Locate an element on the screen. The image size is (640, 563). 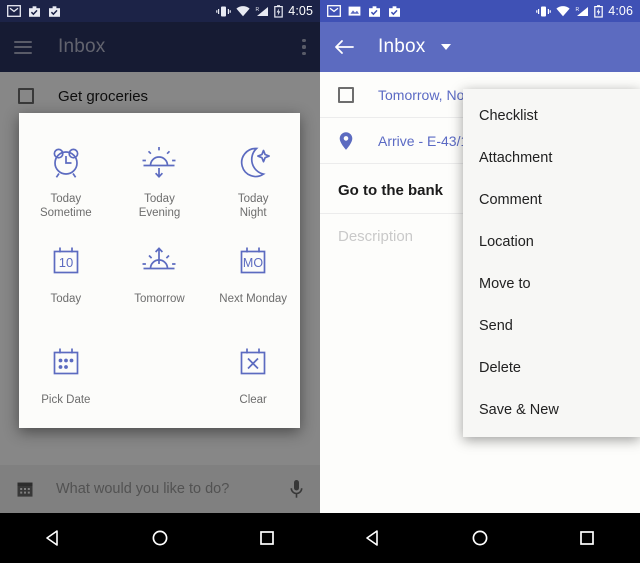
svg-text: 10 is located at coordinates (66, 262).